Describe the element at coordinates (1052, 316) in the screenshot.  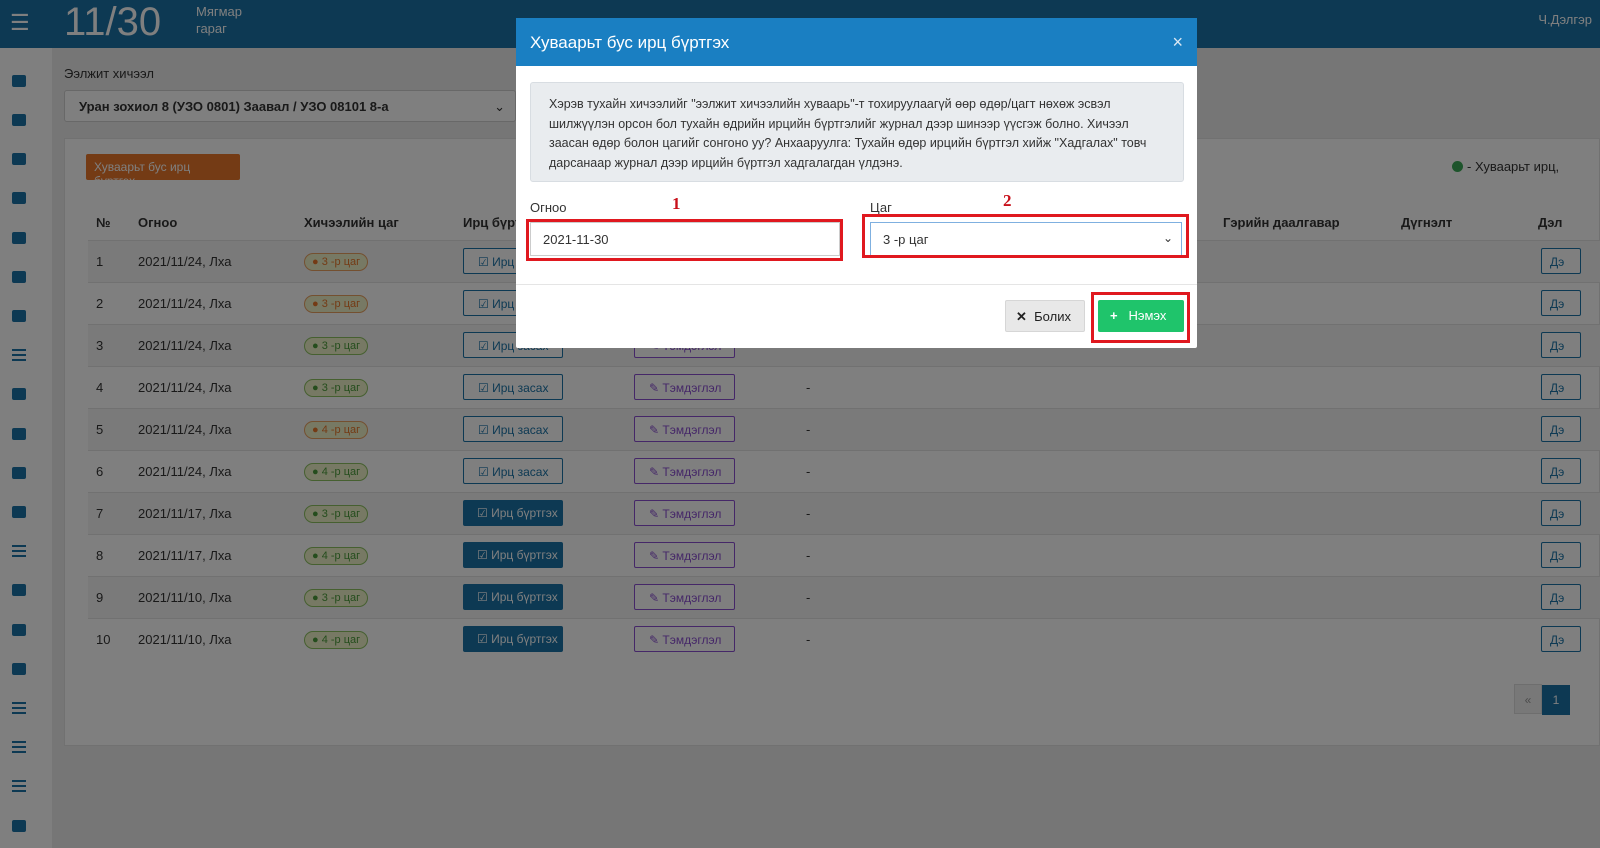
I see `cancel-label: Болих` at that location.